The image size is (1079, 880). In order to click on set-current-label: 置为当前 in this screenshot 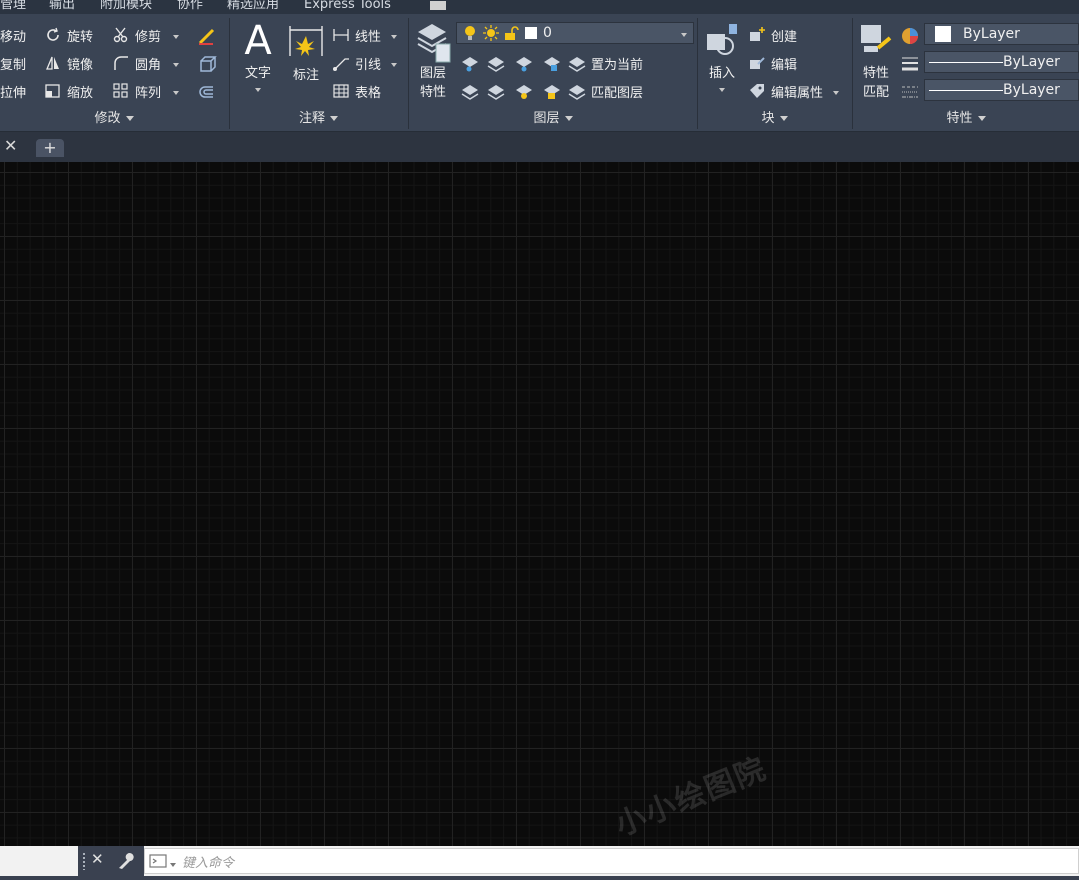, I will do `click(617, 65)`.